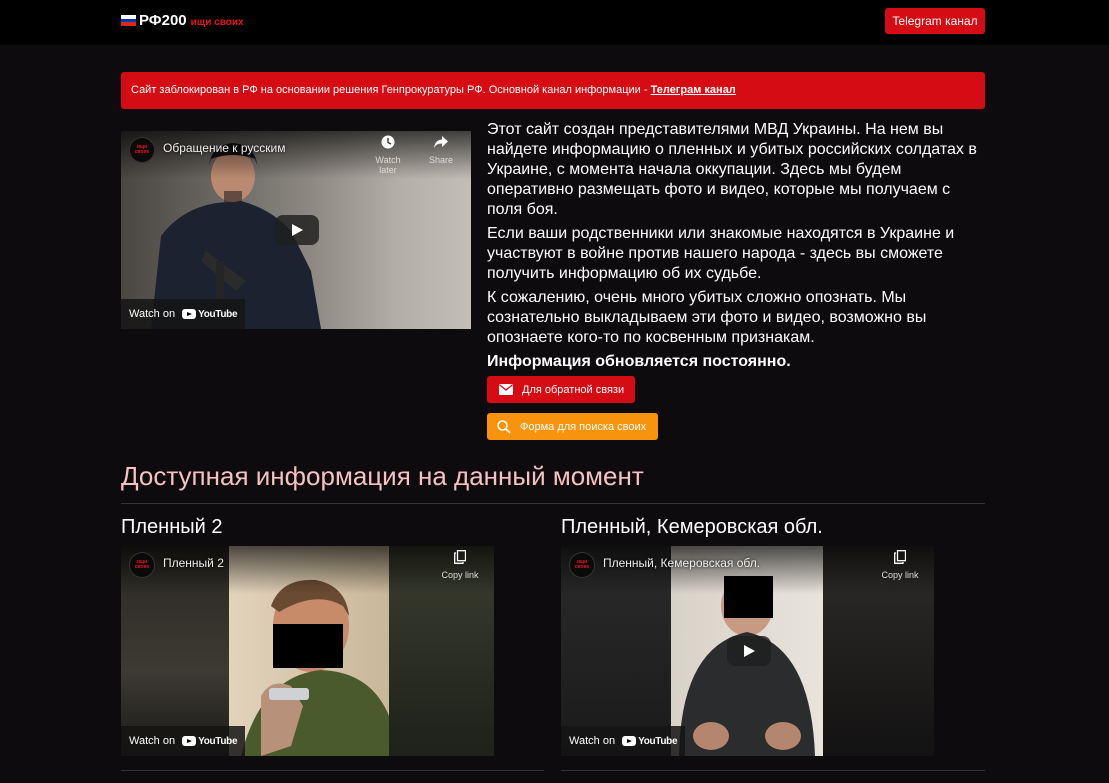  Describe the element at coordinates (693, 90) in the screenshot. I see `alert-telegram-link: Телеграм канал` at that location.